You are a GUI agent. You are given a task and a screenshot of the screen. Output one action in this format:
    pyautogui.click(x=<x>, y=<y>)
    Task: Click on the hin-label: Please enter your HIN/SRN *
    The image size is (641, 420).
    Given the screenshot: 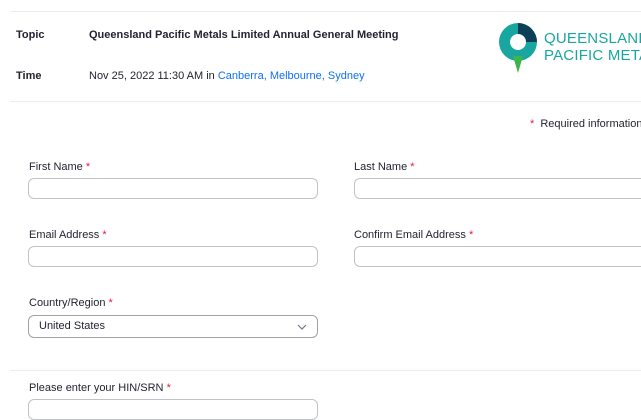 What is the action you would take?
    pyautogui.click(x=100, y=388)
    